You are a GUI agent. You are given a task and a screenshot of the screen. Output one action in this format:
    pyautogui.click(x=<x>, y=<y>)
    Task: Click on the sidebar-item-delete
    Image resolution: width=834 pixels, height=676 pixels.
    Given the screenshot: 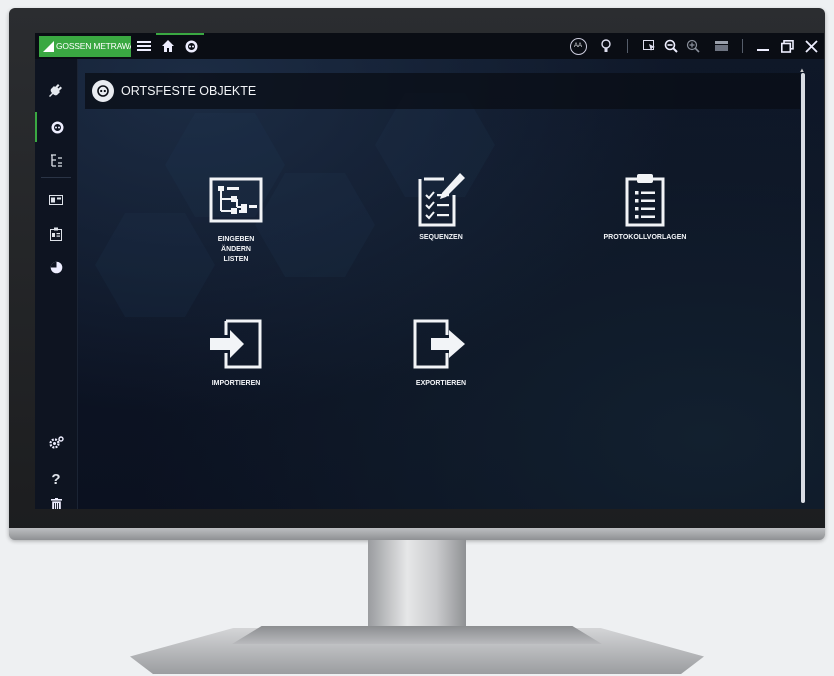 What is the action you would take?
    pyautogui.click(x=56, y=503)
    